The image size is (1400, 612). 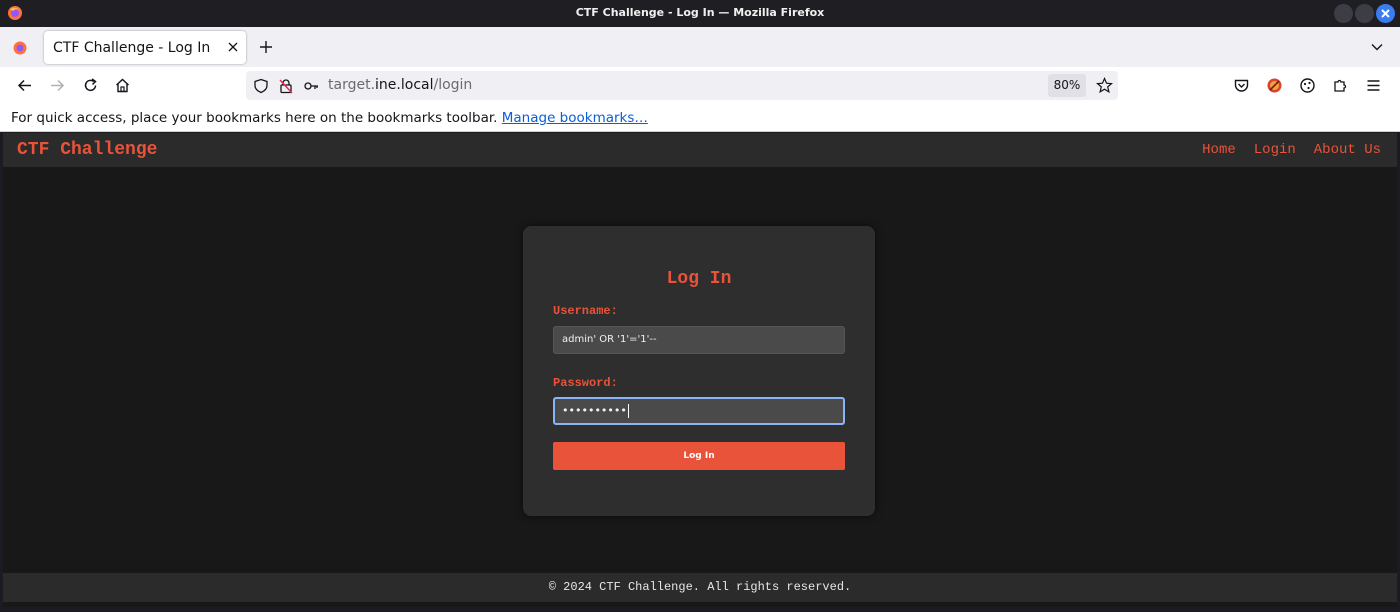 What do you see at coordinates (1385, 13) in the screenshot?
I see `close-icon` at bounding box center [1385, 13].